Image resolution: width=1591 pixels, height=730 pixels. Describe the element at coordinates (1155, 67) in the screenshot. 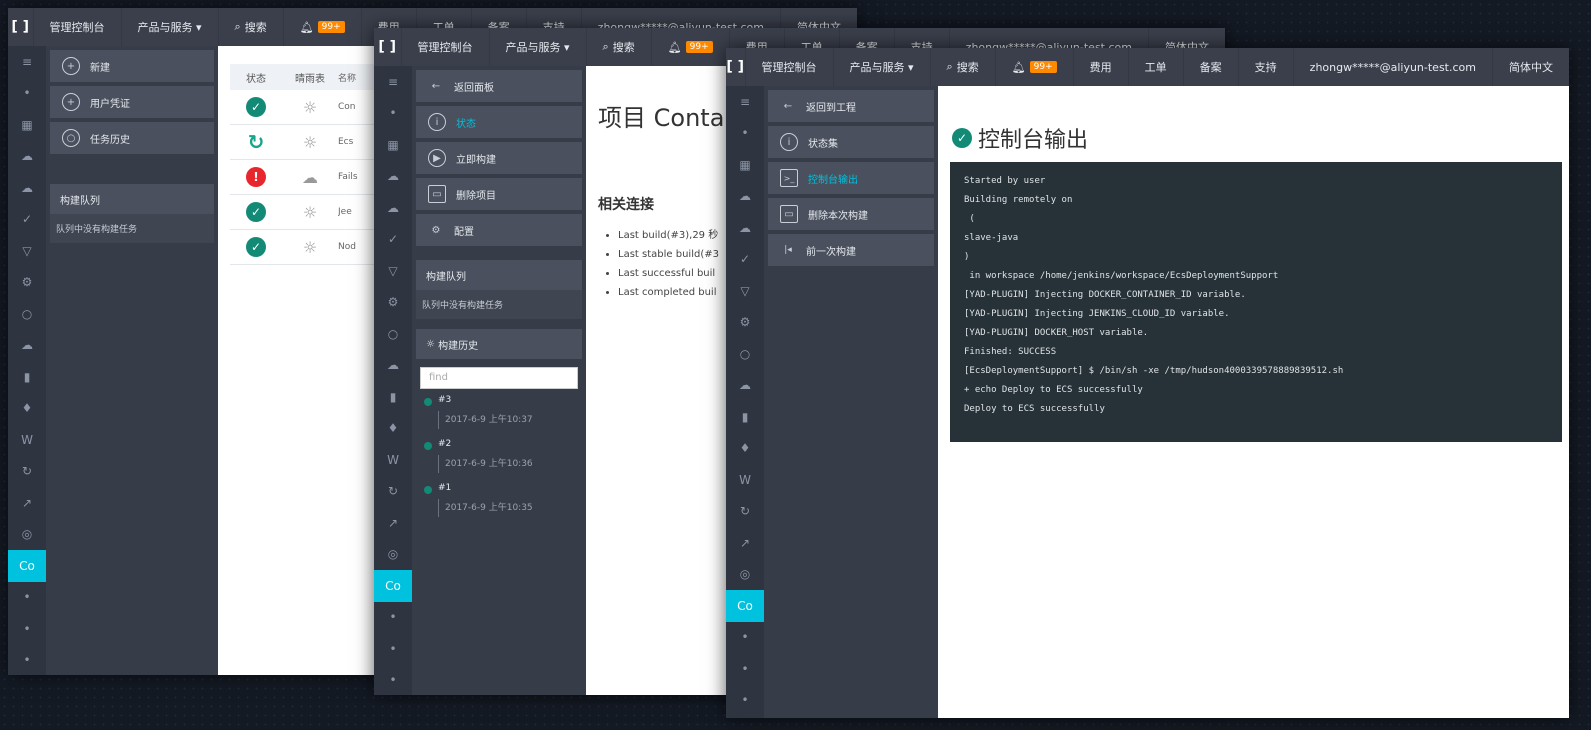

I see `tickets-link: 工单` at that location.